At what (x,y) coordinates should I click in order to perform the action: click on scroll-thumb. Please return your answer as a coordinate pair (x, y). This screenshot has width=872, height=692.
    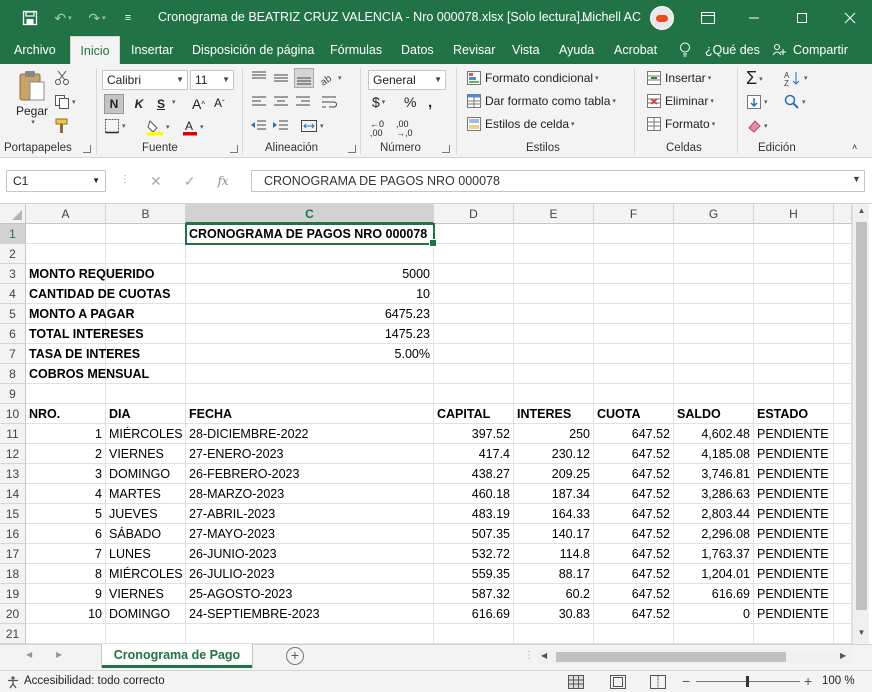
    Looking at the image, I should click on (861, 416).